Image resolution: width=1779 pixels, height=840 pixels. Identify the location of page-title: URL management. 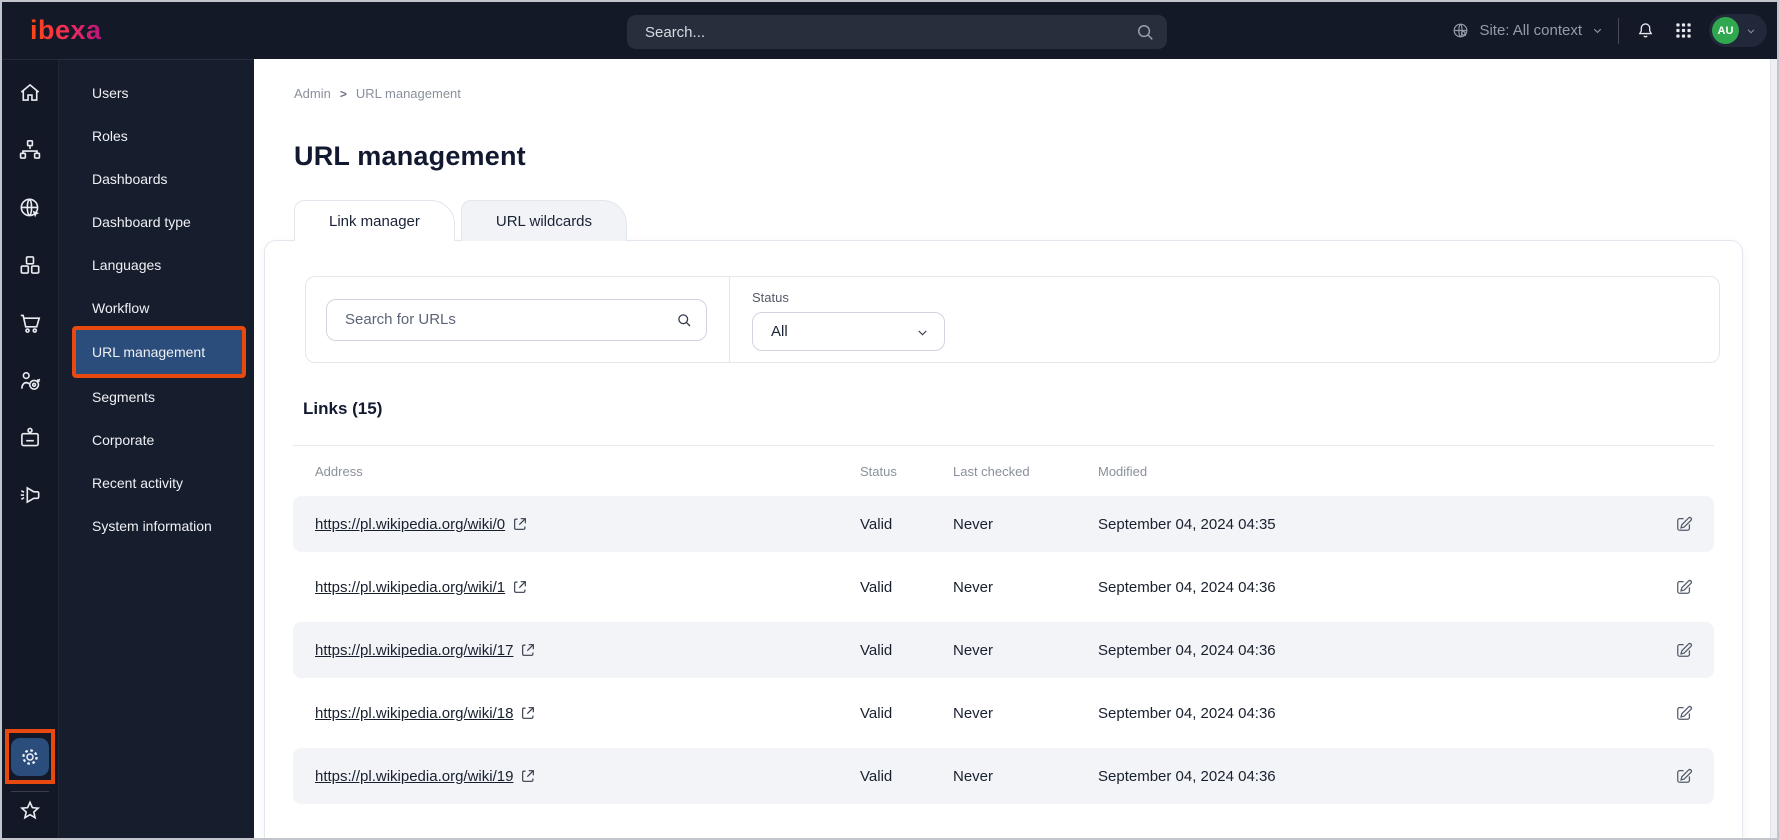
(410, 156).